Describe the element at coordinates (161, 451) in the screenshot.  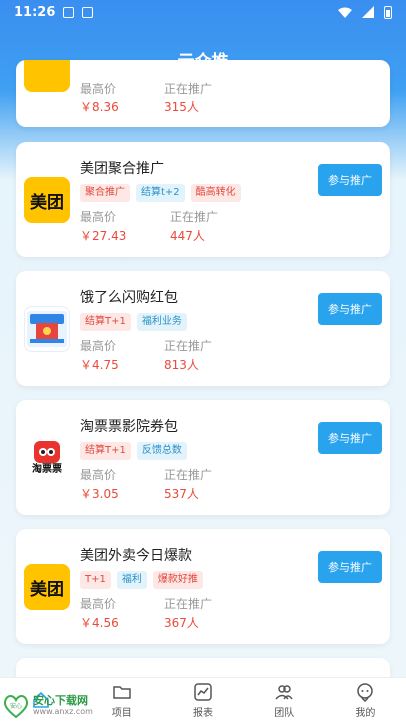
I see `tag: 反馈总数` at that location.